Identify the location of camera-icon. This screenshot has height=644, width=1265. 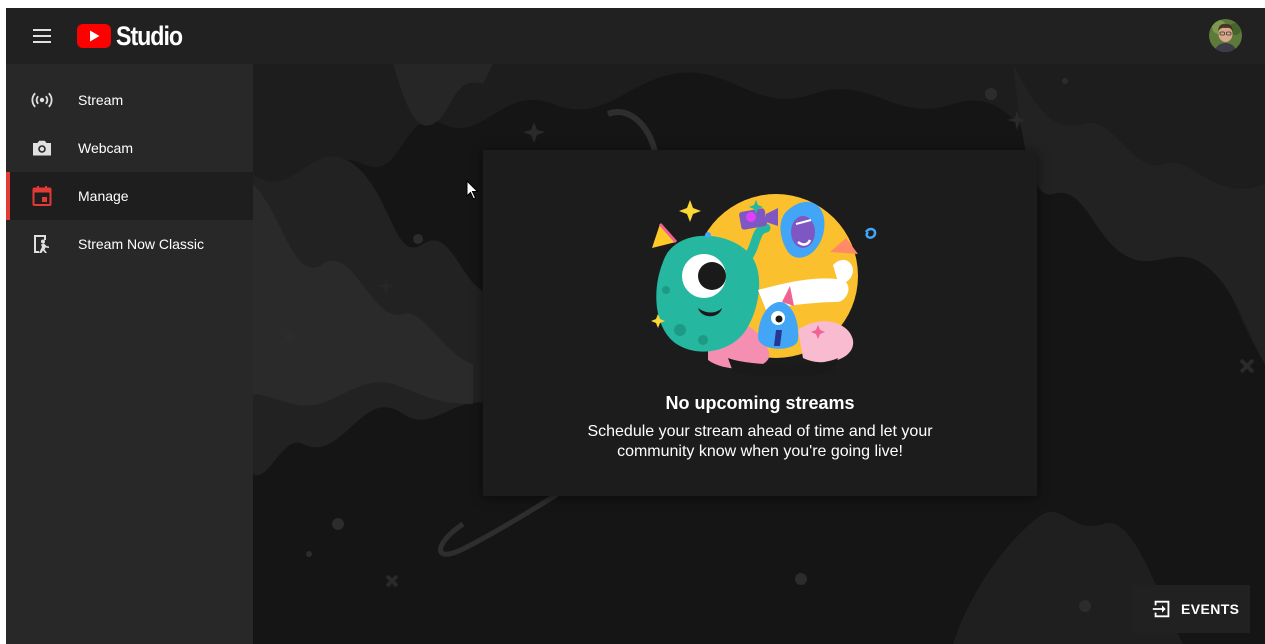
(42, 148).